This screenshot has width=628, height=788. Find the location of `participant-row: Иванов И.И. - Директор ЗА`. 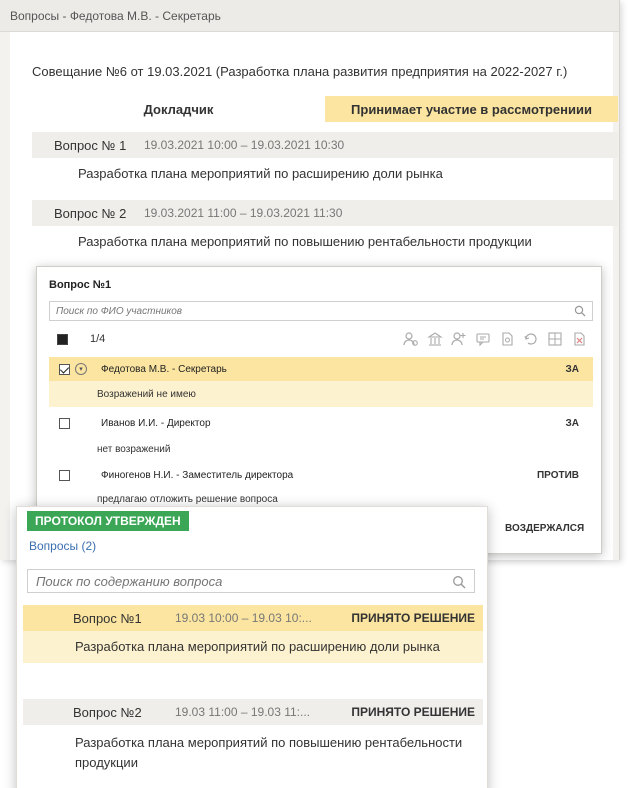

participant-row: Иванов И.И. - Директор ЗА is located at coordinates (321, 423).